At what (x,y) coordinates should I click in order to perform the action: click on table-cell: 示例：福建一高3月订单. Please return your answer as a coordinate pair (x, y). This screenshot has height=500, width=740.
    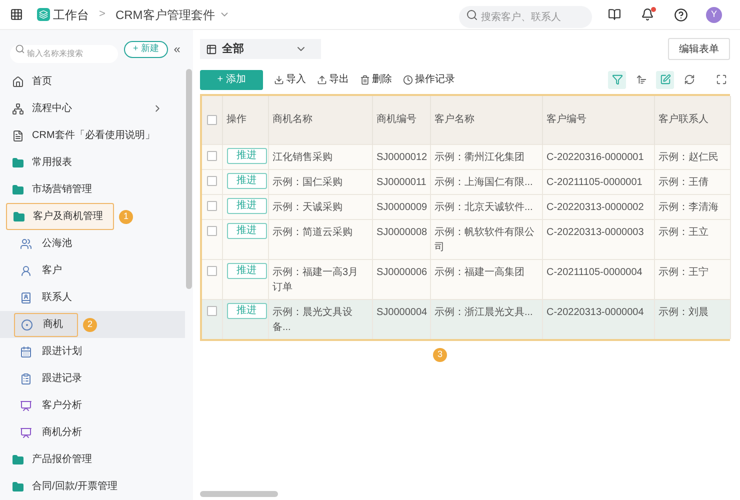
    Looking at the image, I should click on (315, 279).